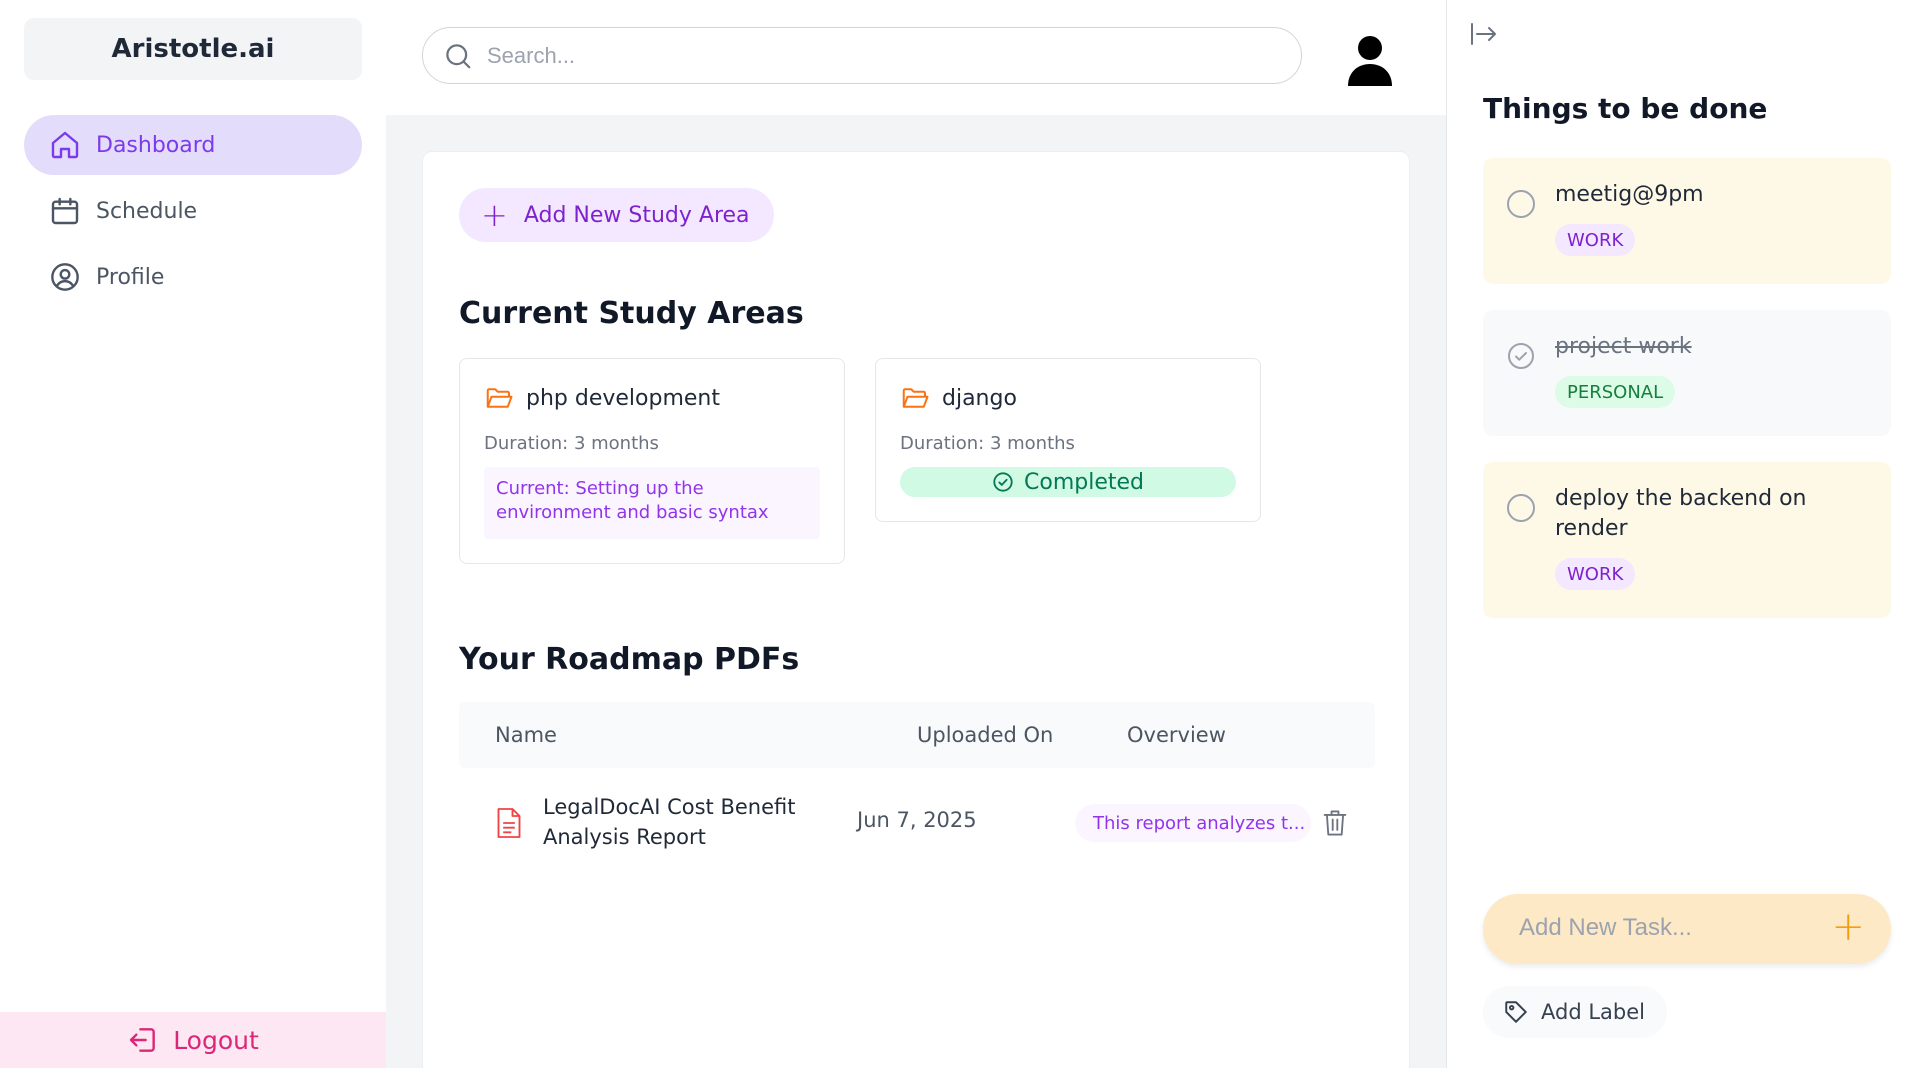 This screenshot has width=1918, height=1068. What do you see at coordinates (678, 822) in the screenshot?
I see `pdf-name: LegalDocAI Cost Benefit Analysis Report` at bounding box center [678, 822].